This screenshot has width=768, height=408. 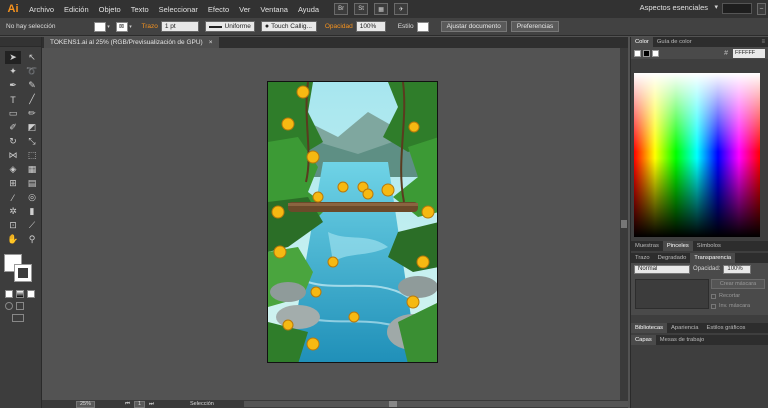 What do you see at coordinates (13, 127) in the screenshot?
I see `pencil-tool-icon: ✐` at bounding box center [13, 127].